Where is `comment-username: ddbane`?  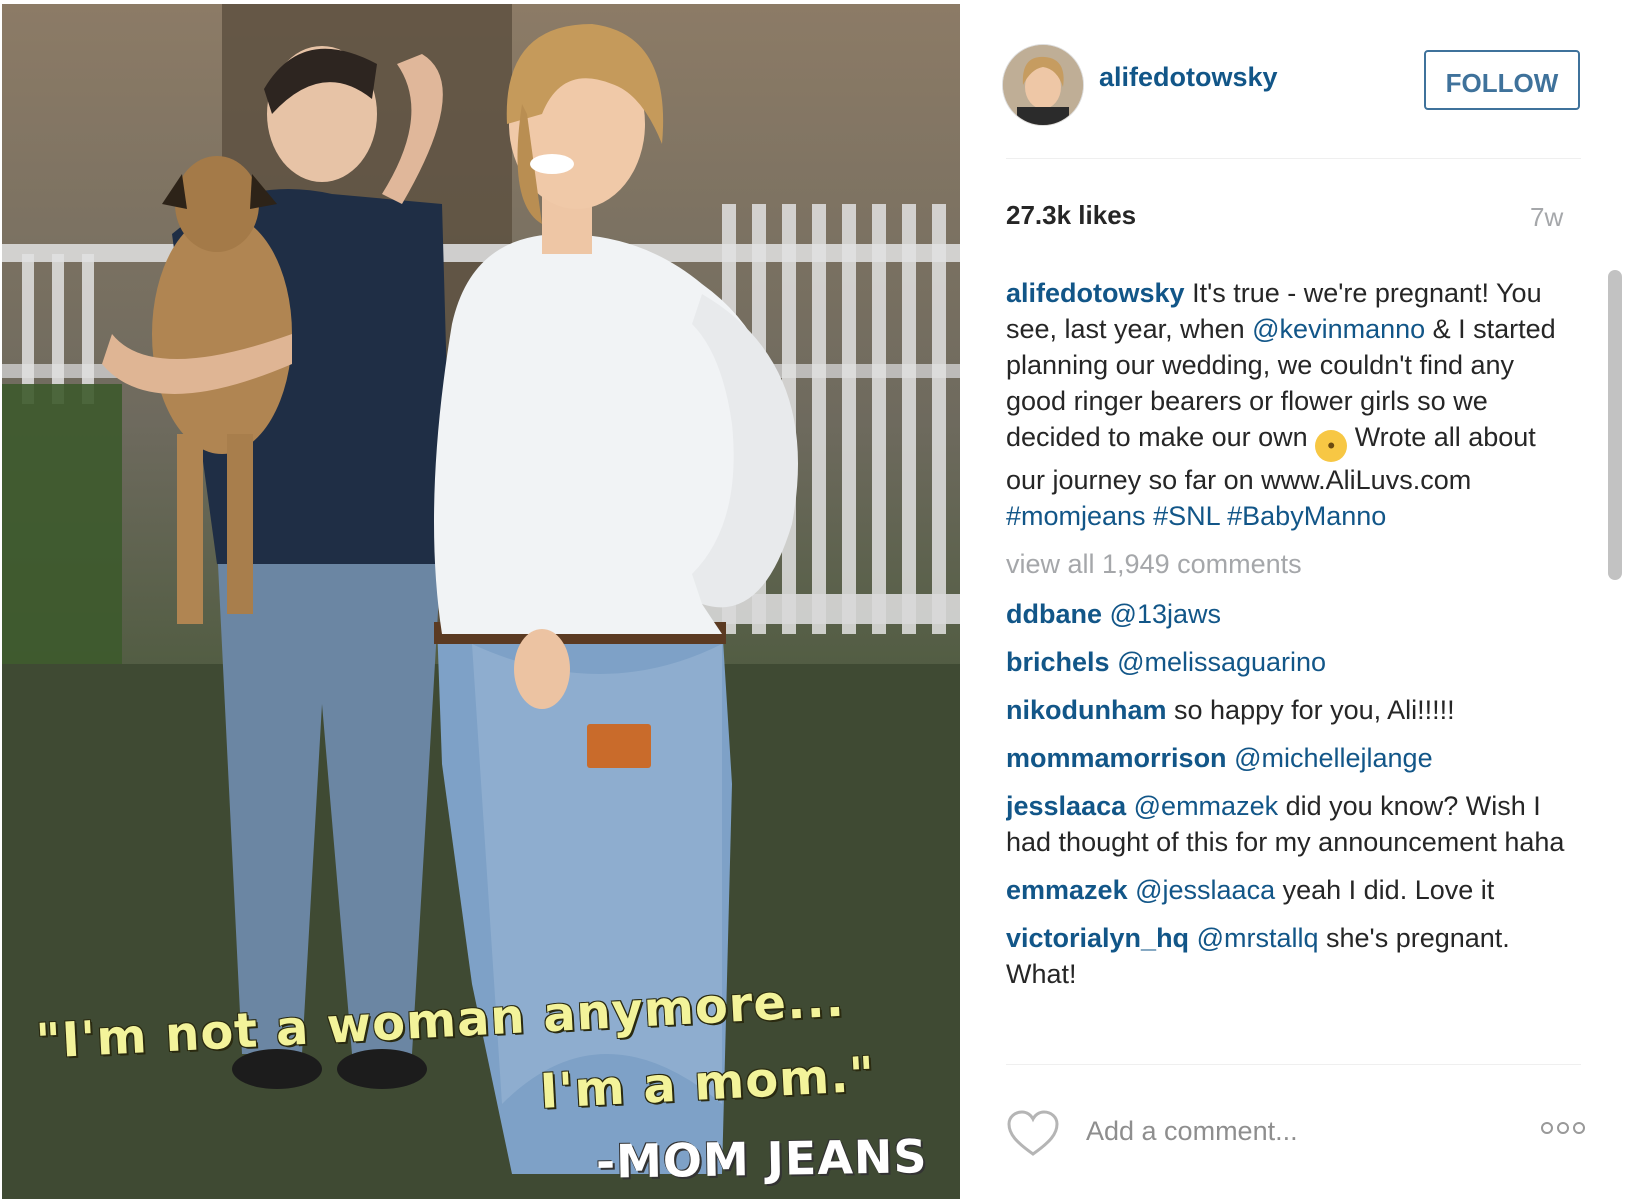
comment-username: ddbane is located at coordinates (1054, 614).